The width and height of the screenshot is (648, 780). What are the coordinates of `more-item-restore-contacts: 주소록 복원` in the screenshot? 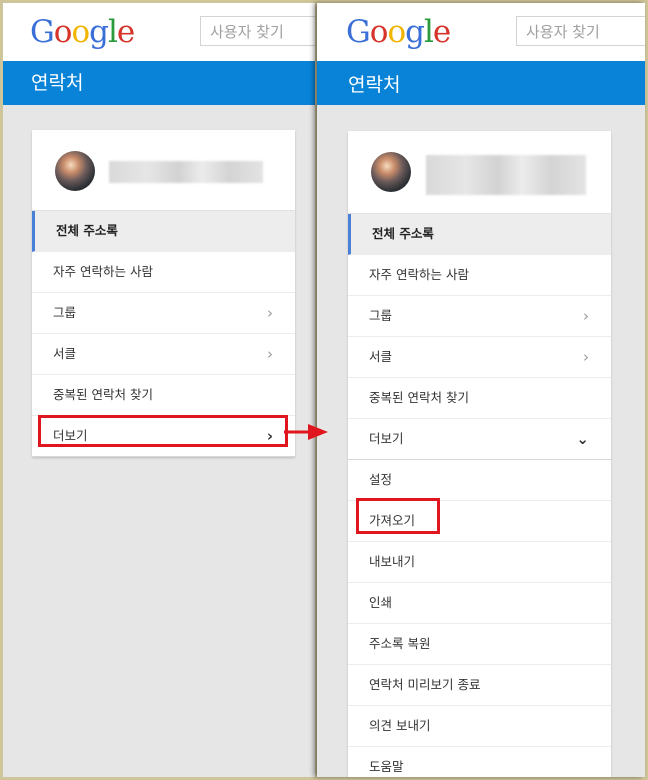 It's located at (479, 644).